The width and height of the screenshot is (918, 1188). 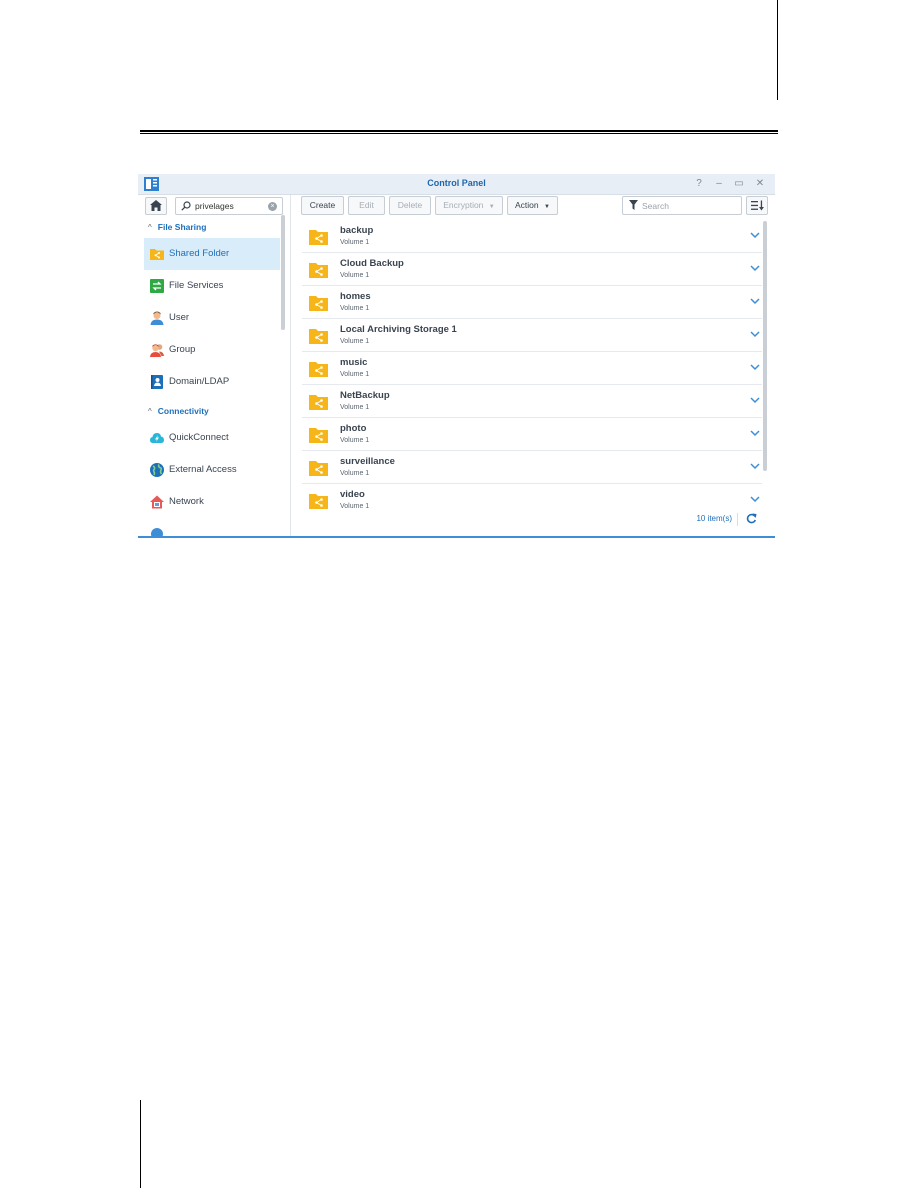 I want to click on sidebar-item-label: User, so click(x=179, y=317).